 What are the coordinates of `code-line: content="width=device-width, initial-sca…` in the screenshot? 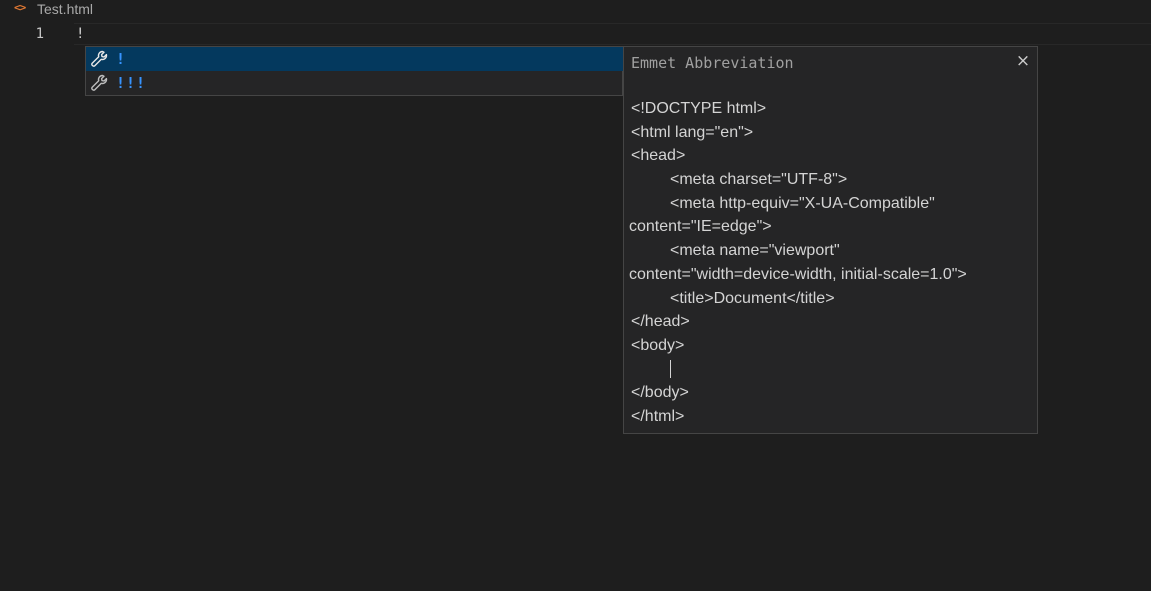 It's located at (798, 274).